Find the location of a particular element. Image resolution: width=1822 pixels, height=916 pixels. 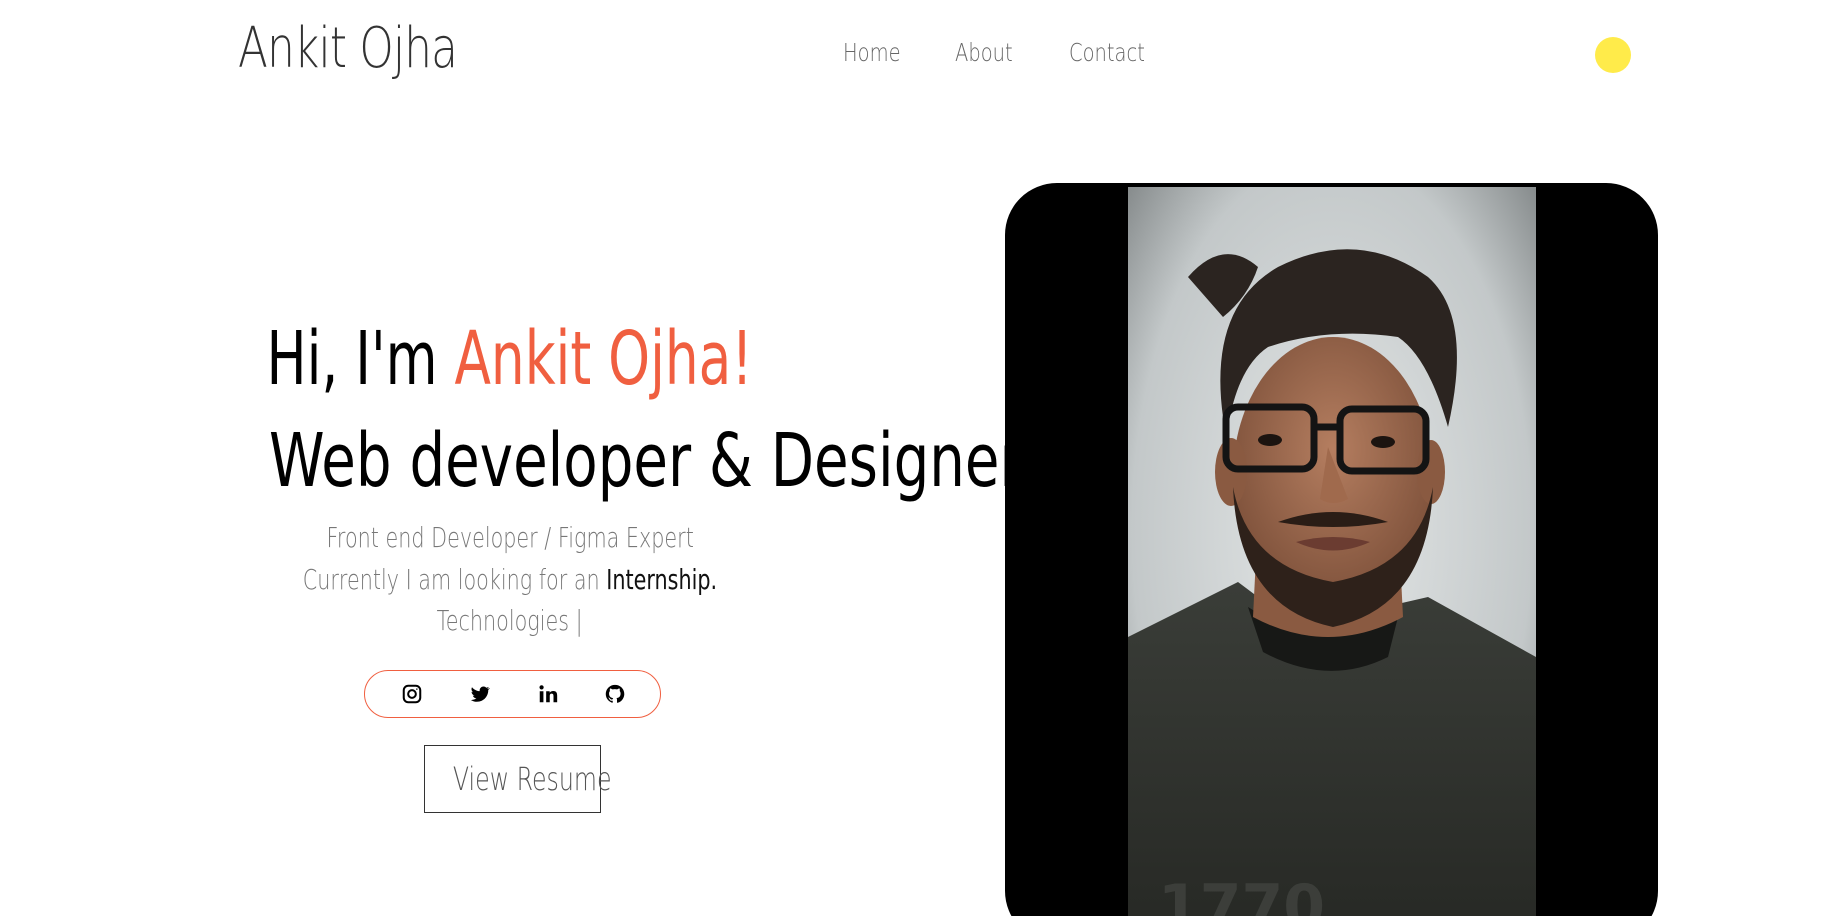

hero-greeting: Hi, I'm Ankit Ojha! is located at coordinates (510, 359).